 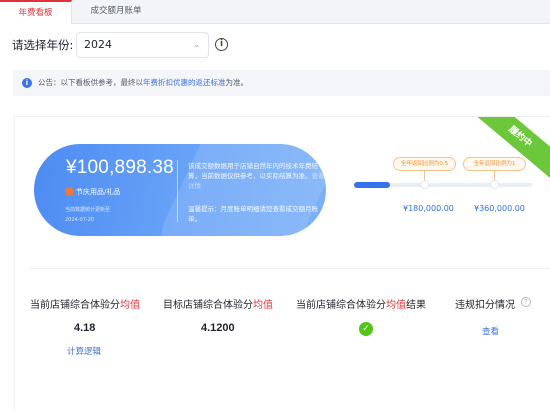 I want to click on tab-bar: 年费看板 成交额月账单, so click(x=275, y=12).